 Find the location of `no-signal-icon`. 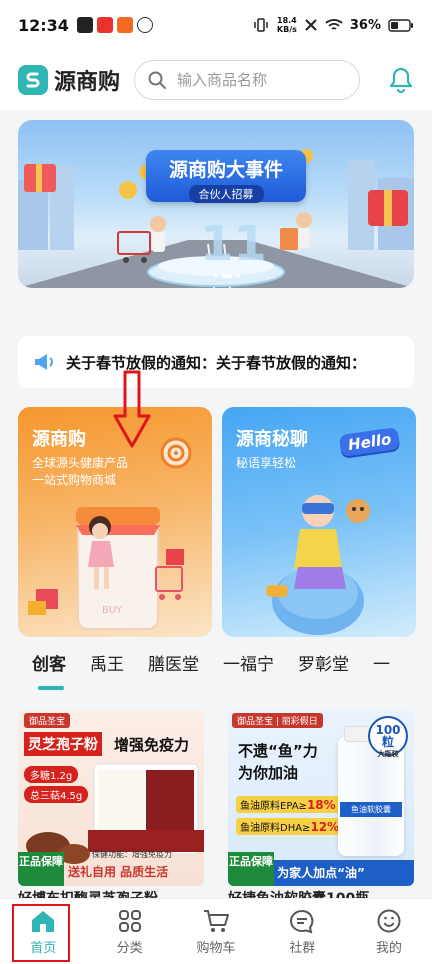

no-signal-icon is located at coordinates (311, 25).